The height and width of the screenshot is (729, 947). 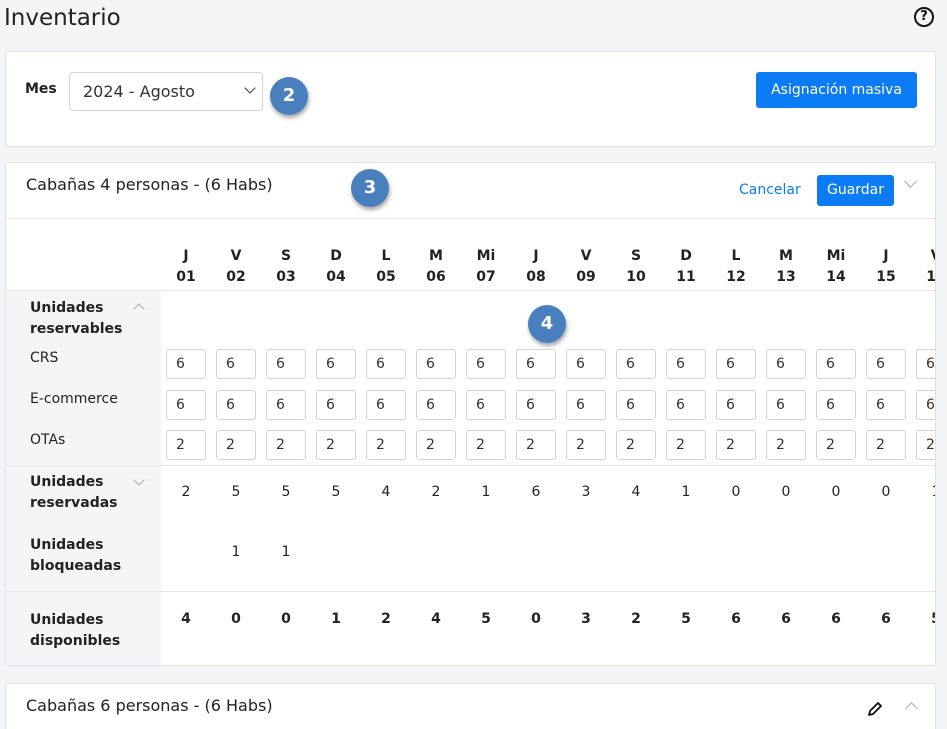 I want to click on weekday-label: D, so click(x=336, y=256).